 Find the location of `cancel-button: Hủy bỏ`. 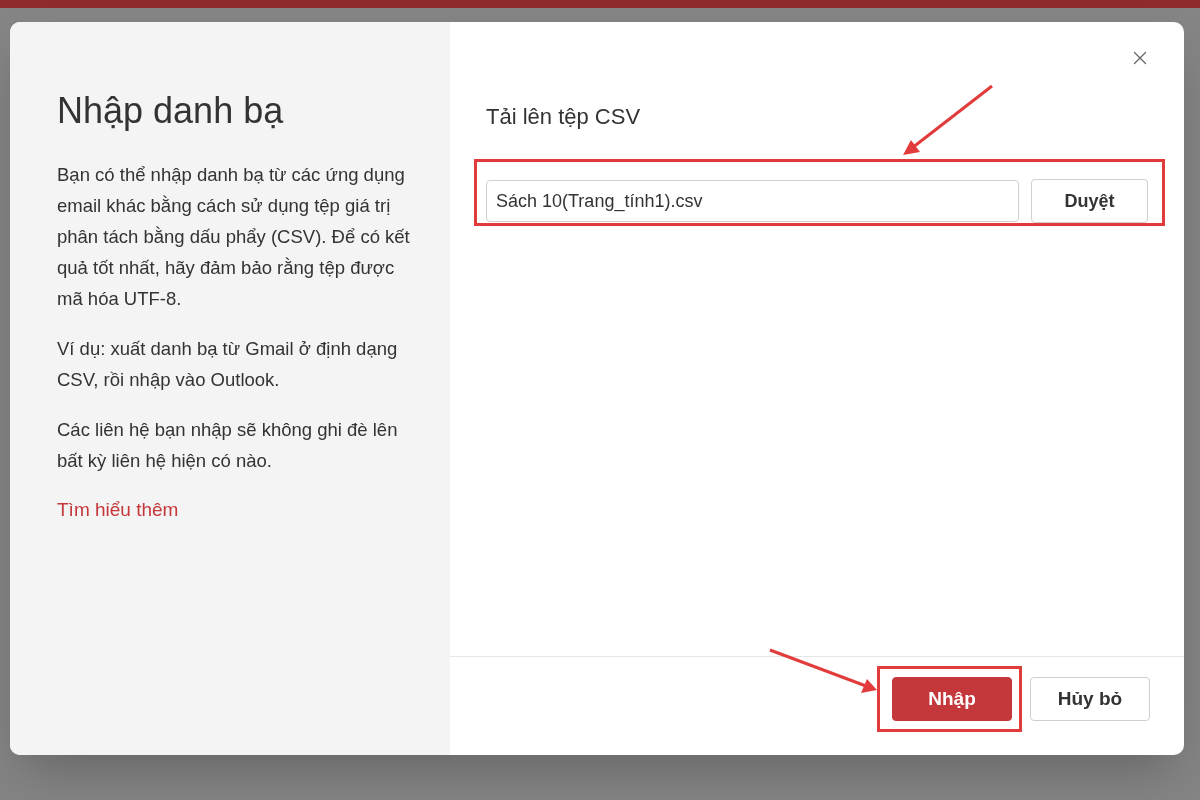

cancel-button: Hủy bỏ is located at coordinates (1090, 699).